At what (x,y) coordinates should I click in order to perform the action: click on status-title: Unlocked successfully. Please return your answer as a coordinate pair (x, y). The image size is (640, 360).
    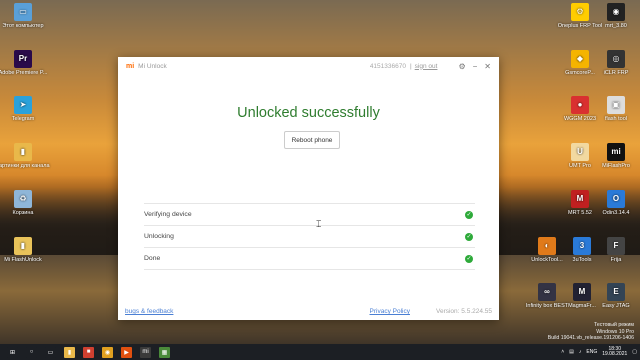
    Looking at the image, I should click on (308, 113).